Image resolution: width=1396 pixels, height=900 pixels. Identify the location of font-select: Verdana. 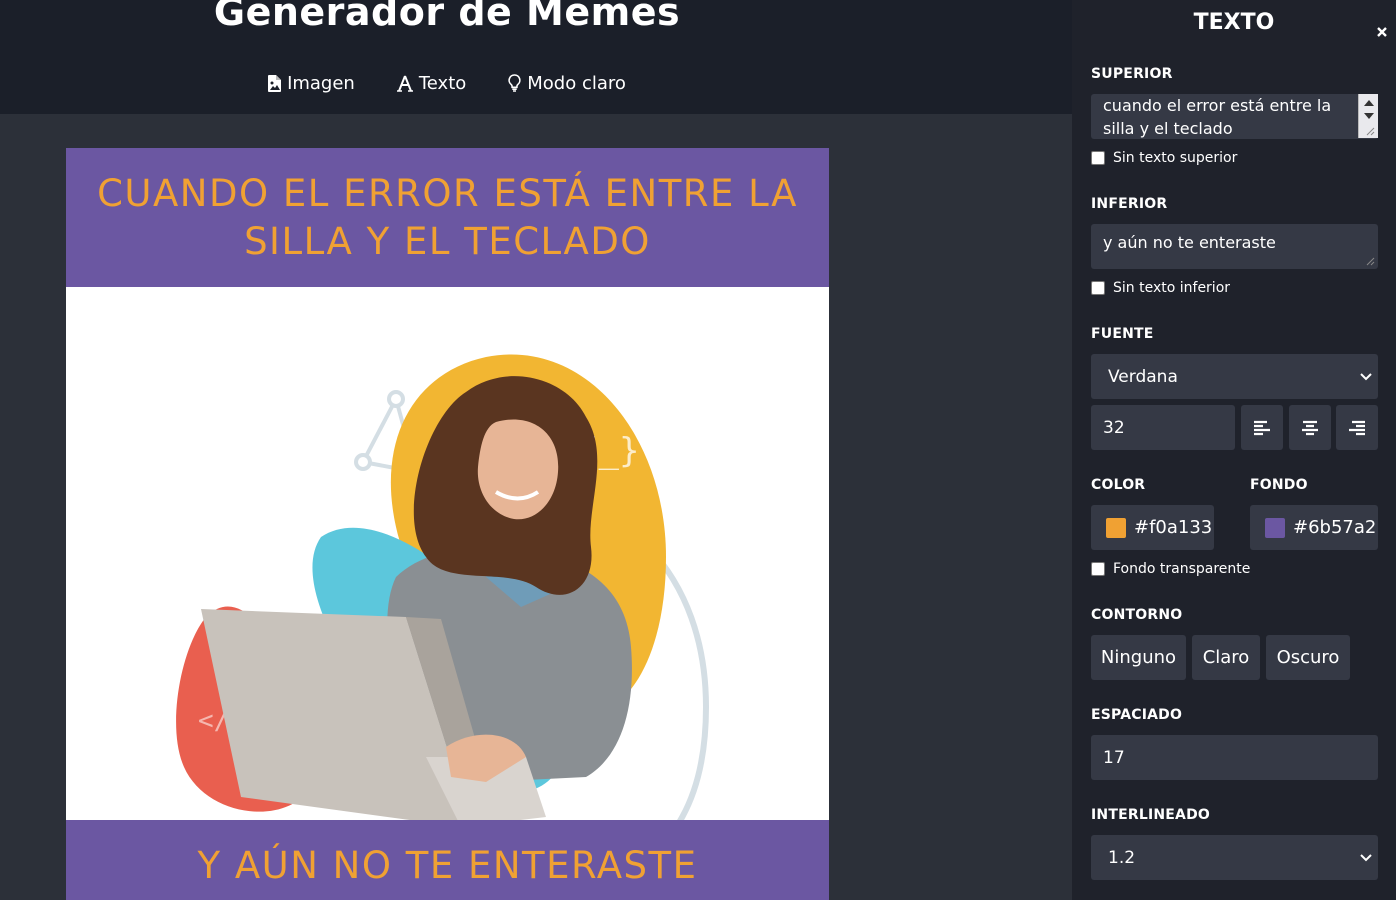
(1234, 376).